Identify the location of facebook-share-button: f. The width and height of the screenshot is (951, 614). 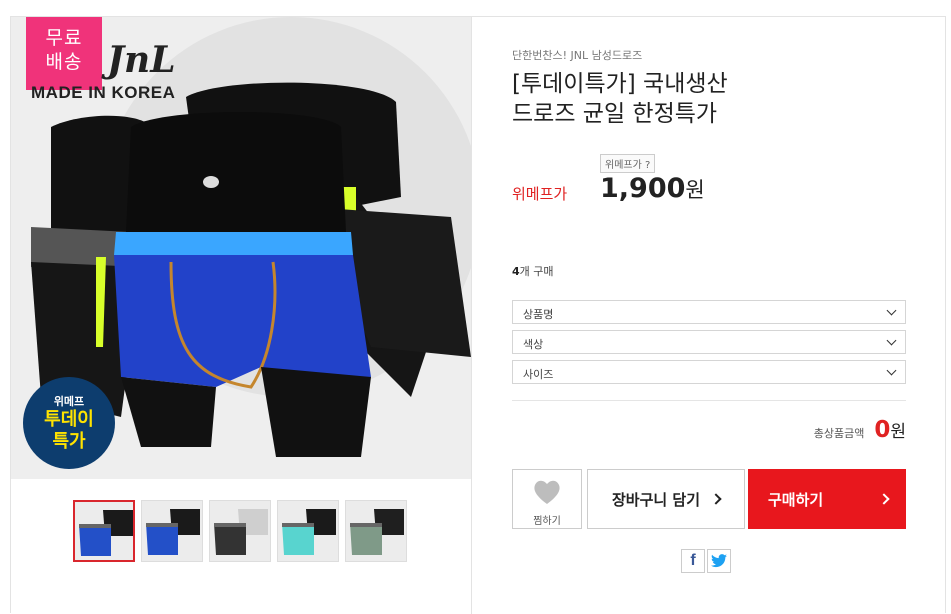
(693, 561).